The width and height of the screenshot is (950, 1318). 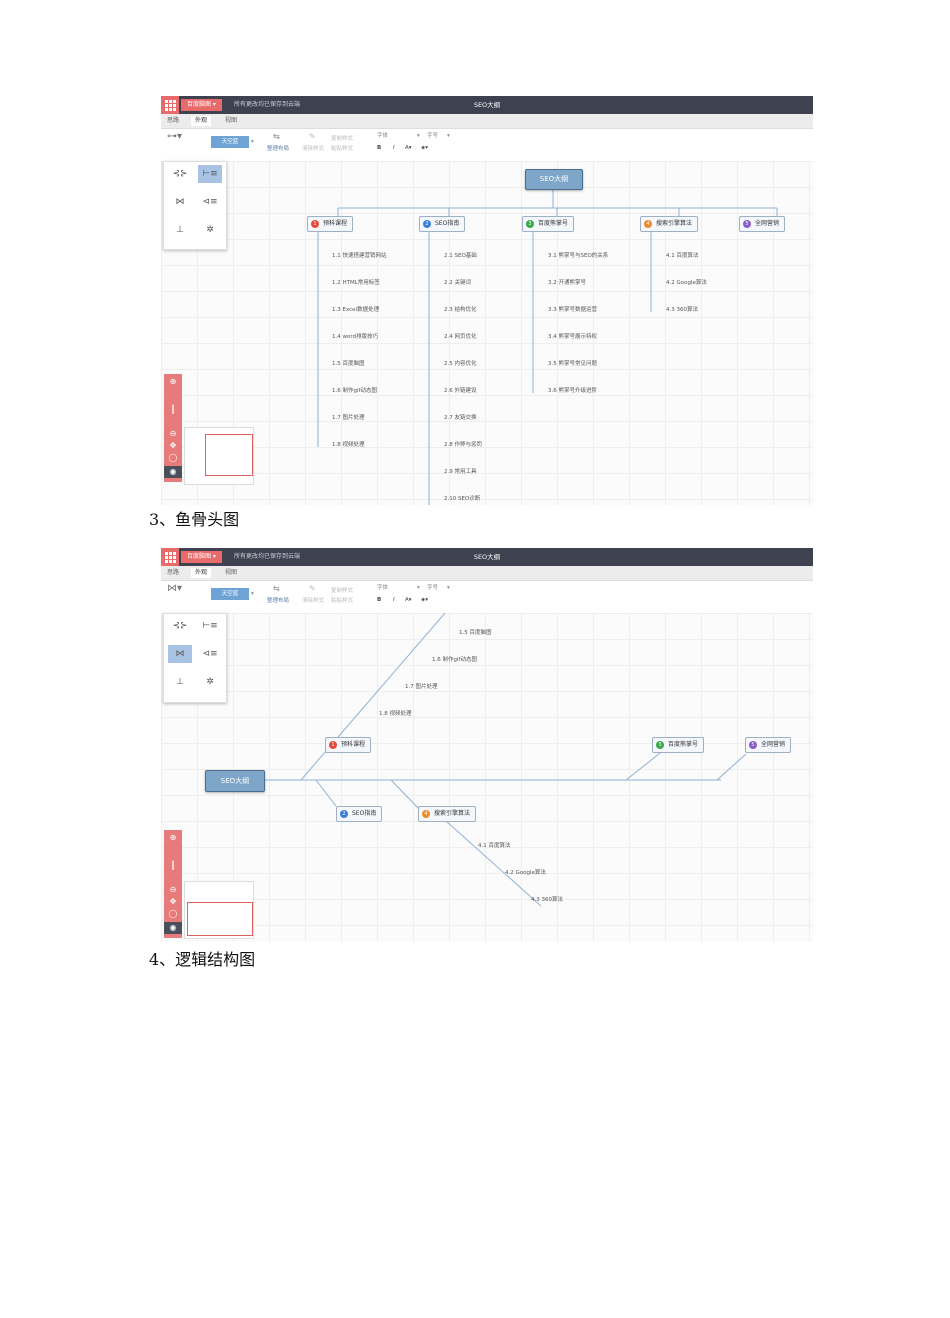 What do you see at coordinates (356, 283) in the screenshot?
I see `leaf-node: 1.2 HTML常用标签` at bounding box center [356, 283].